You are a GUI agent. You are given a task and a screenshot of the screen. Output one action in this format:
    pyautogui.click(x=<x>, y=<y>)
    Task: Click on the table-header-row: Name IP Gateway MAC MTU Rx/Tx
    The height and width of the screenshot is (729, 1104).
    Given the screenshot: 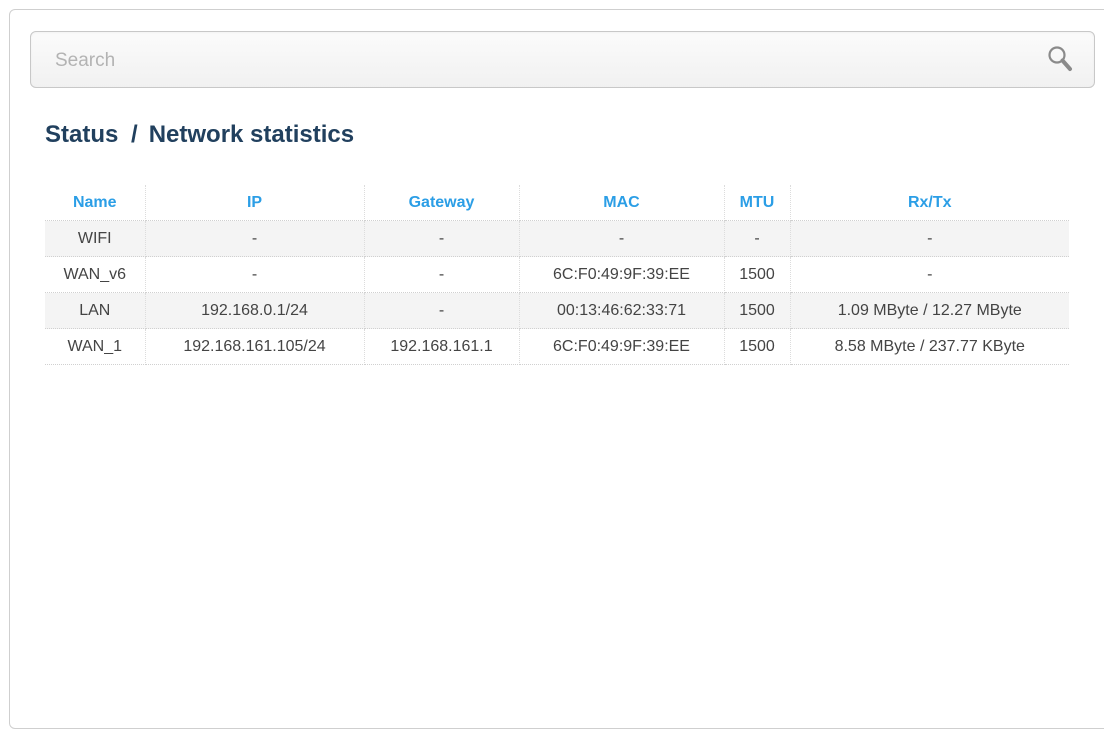 What is the action you would take?
    pyautogui.click(x=557, y=203)
    